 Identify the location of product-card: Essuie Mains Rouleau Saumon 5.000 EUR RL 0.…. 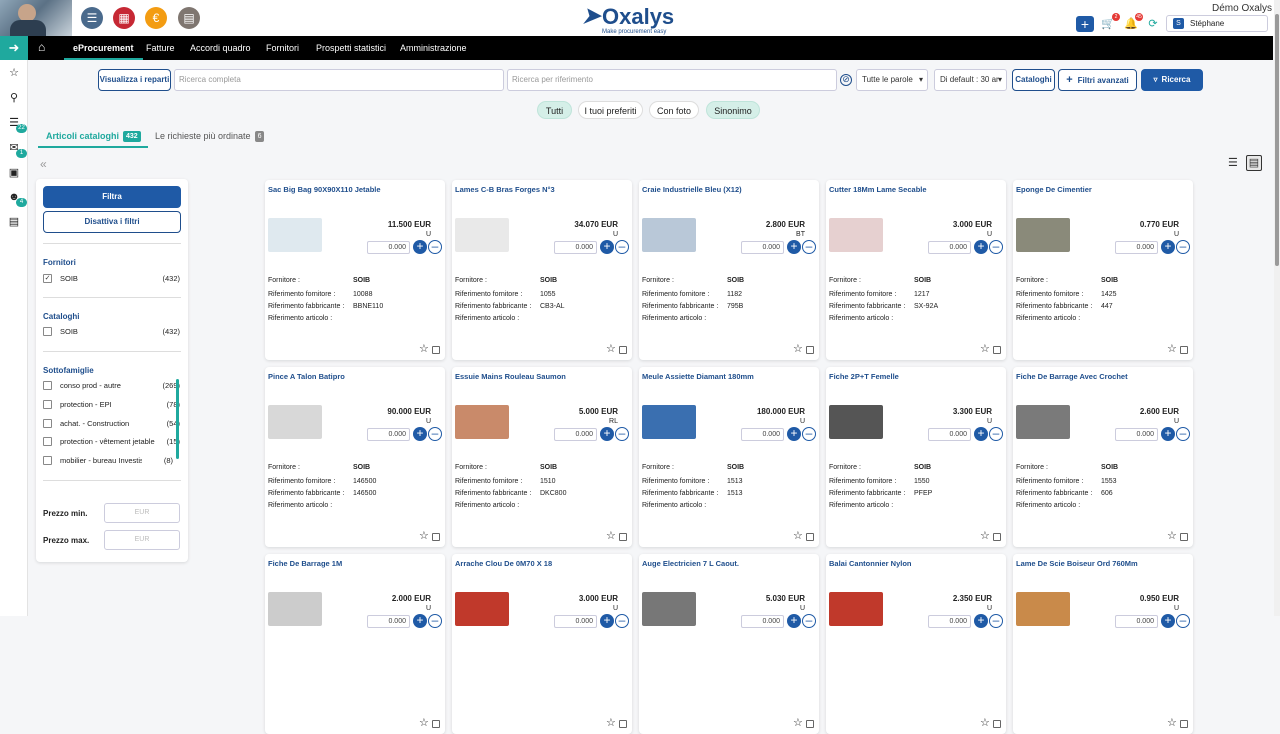
(542, 457).